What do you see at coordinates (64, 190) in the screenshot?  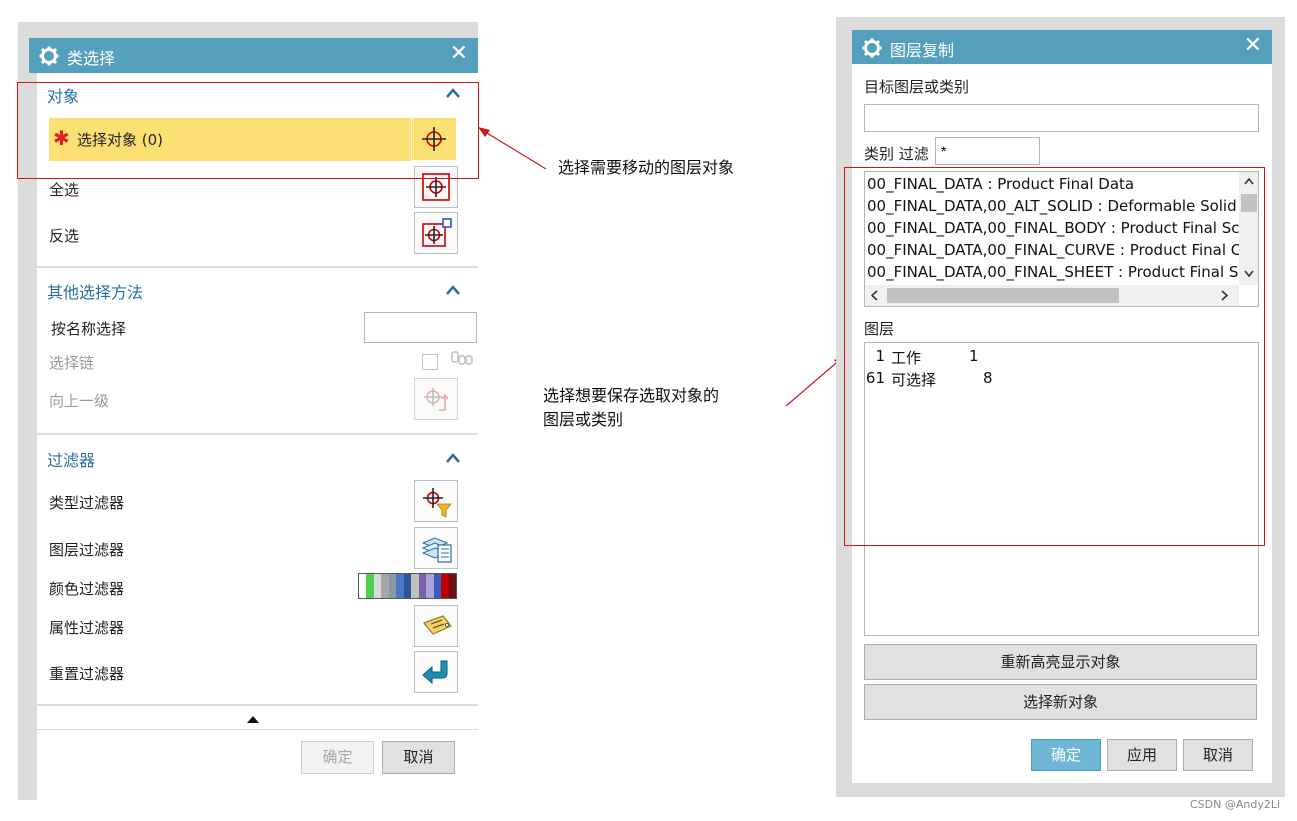 I see `select-all-label: 全选` at bounding box center [64, 190].